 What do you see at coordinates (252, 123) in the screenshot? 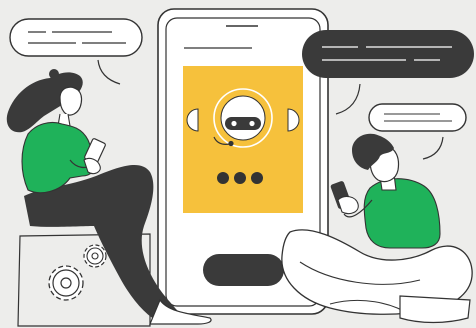
I see `robot-eye-right` at bounding box center [252, 123].